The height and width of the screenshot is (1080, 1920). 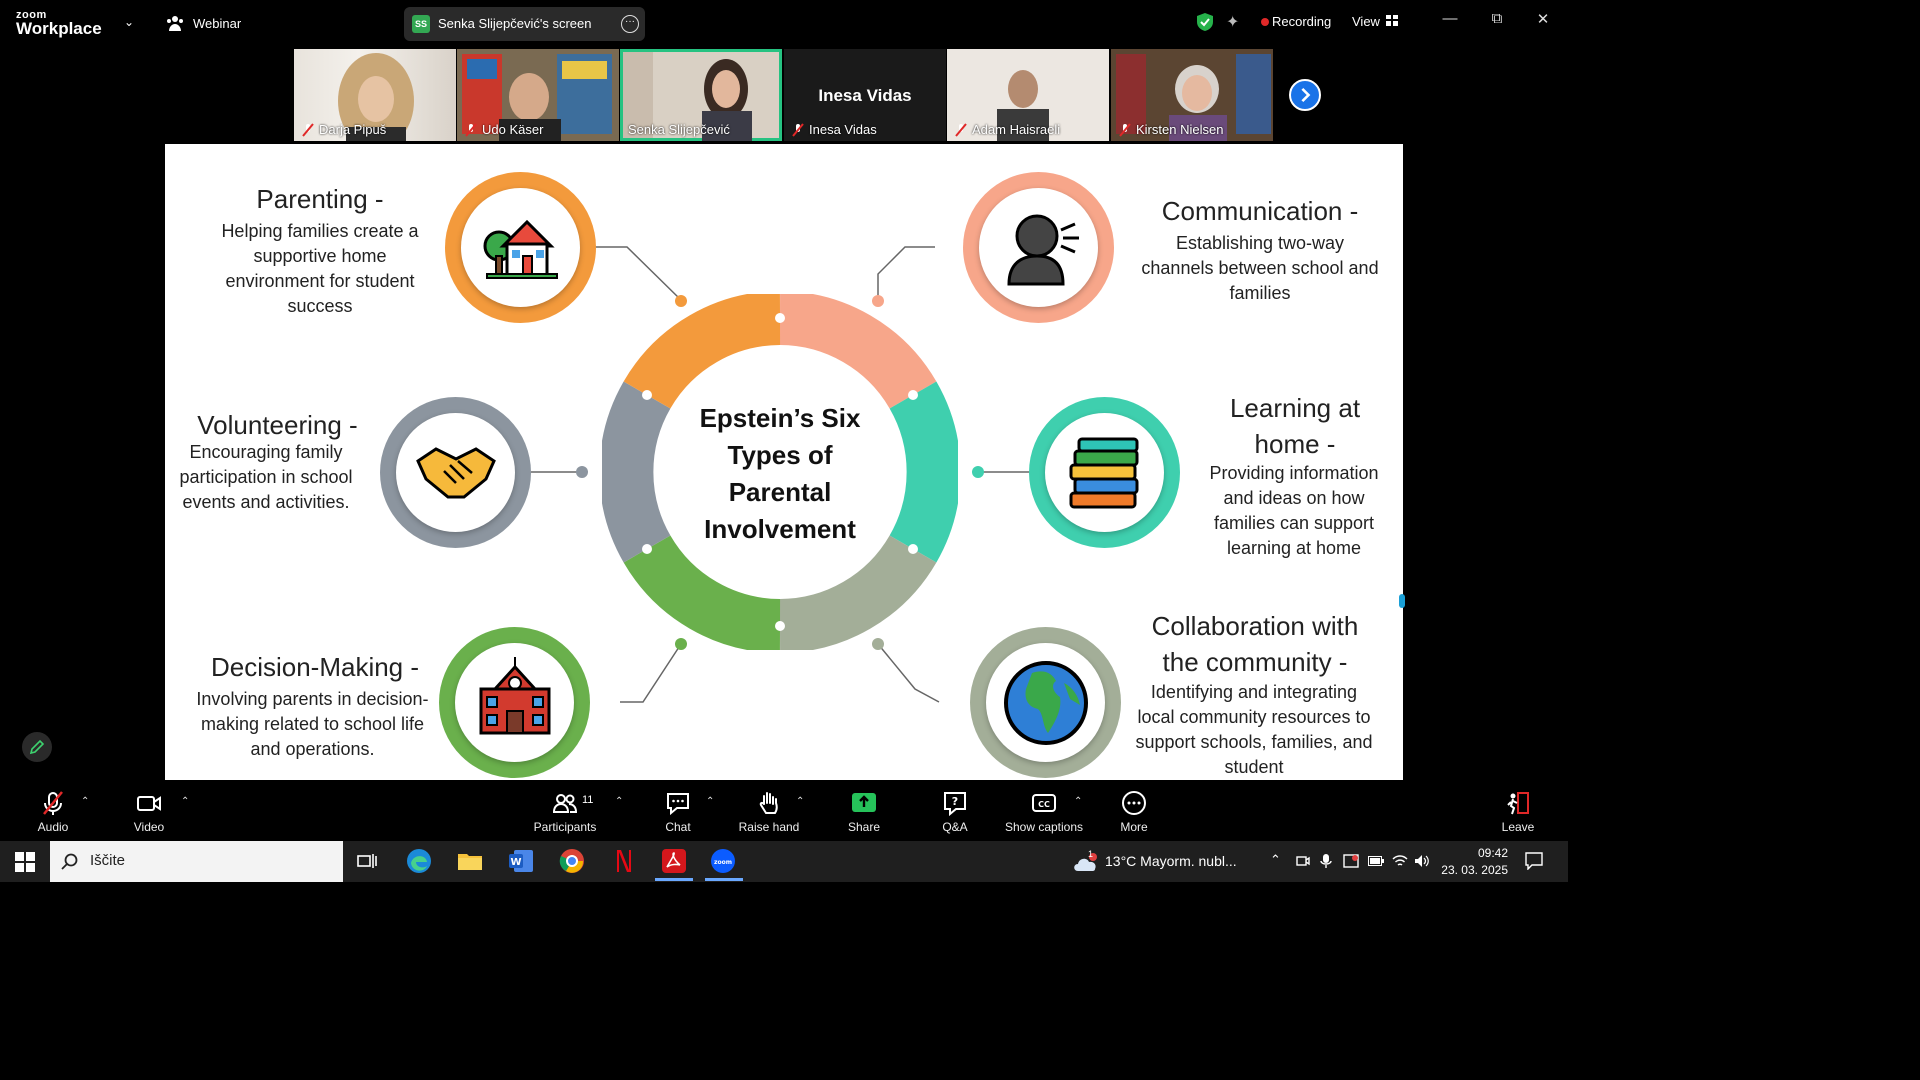 What do you see at coordinates (367, 861) in the screenshot?
I see `task-view-icon` at bounding box center [367, 861].